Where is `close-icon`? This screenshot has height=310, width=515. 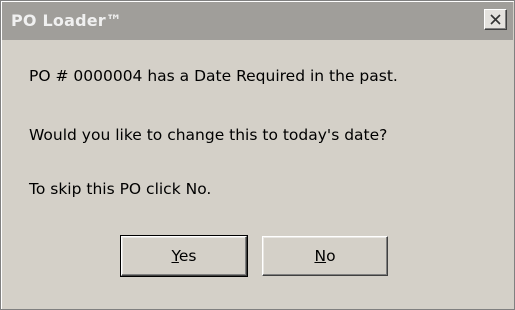
close-icon is located at coordinates (495, 19).